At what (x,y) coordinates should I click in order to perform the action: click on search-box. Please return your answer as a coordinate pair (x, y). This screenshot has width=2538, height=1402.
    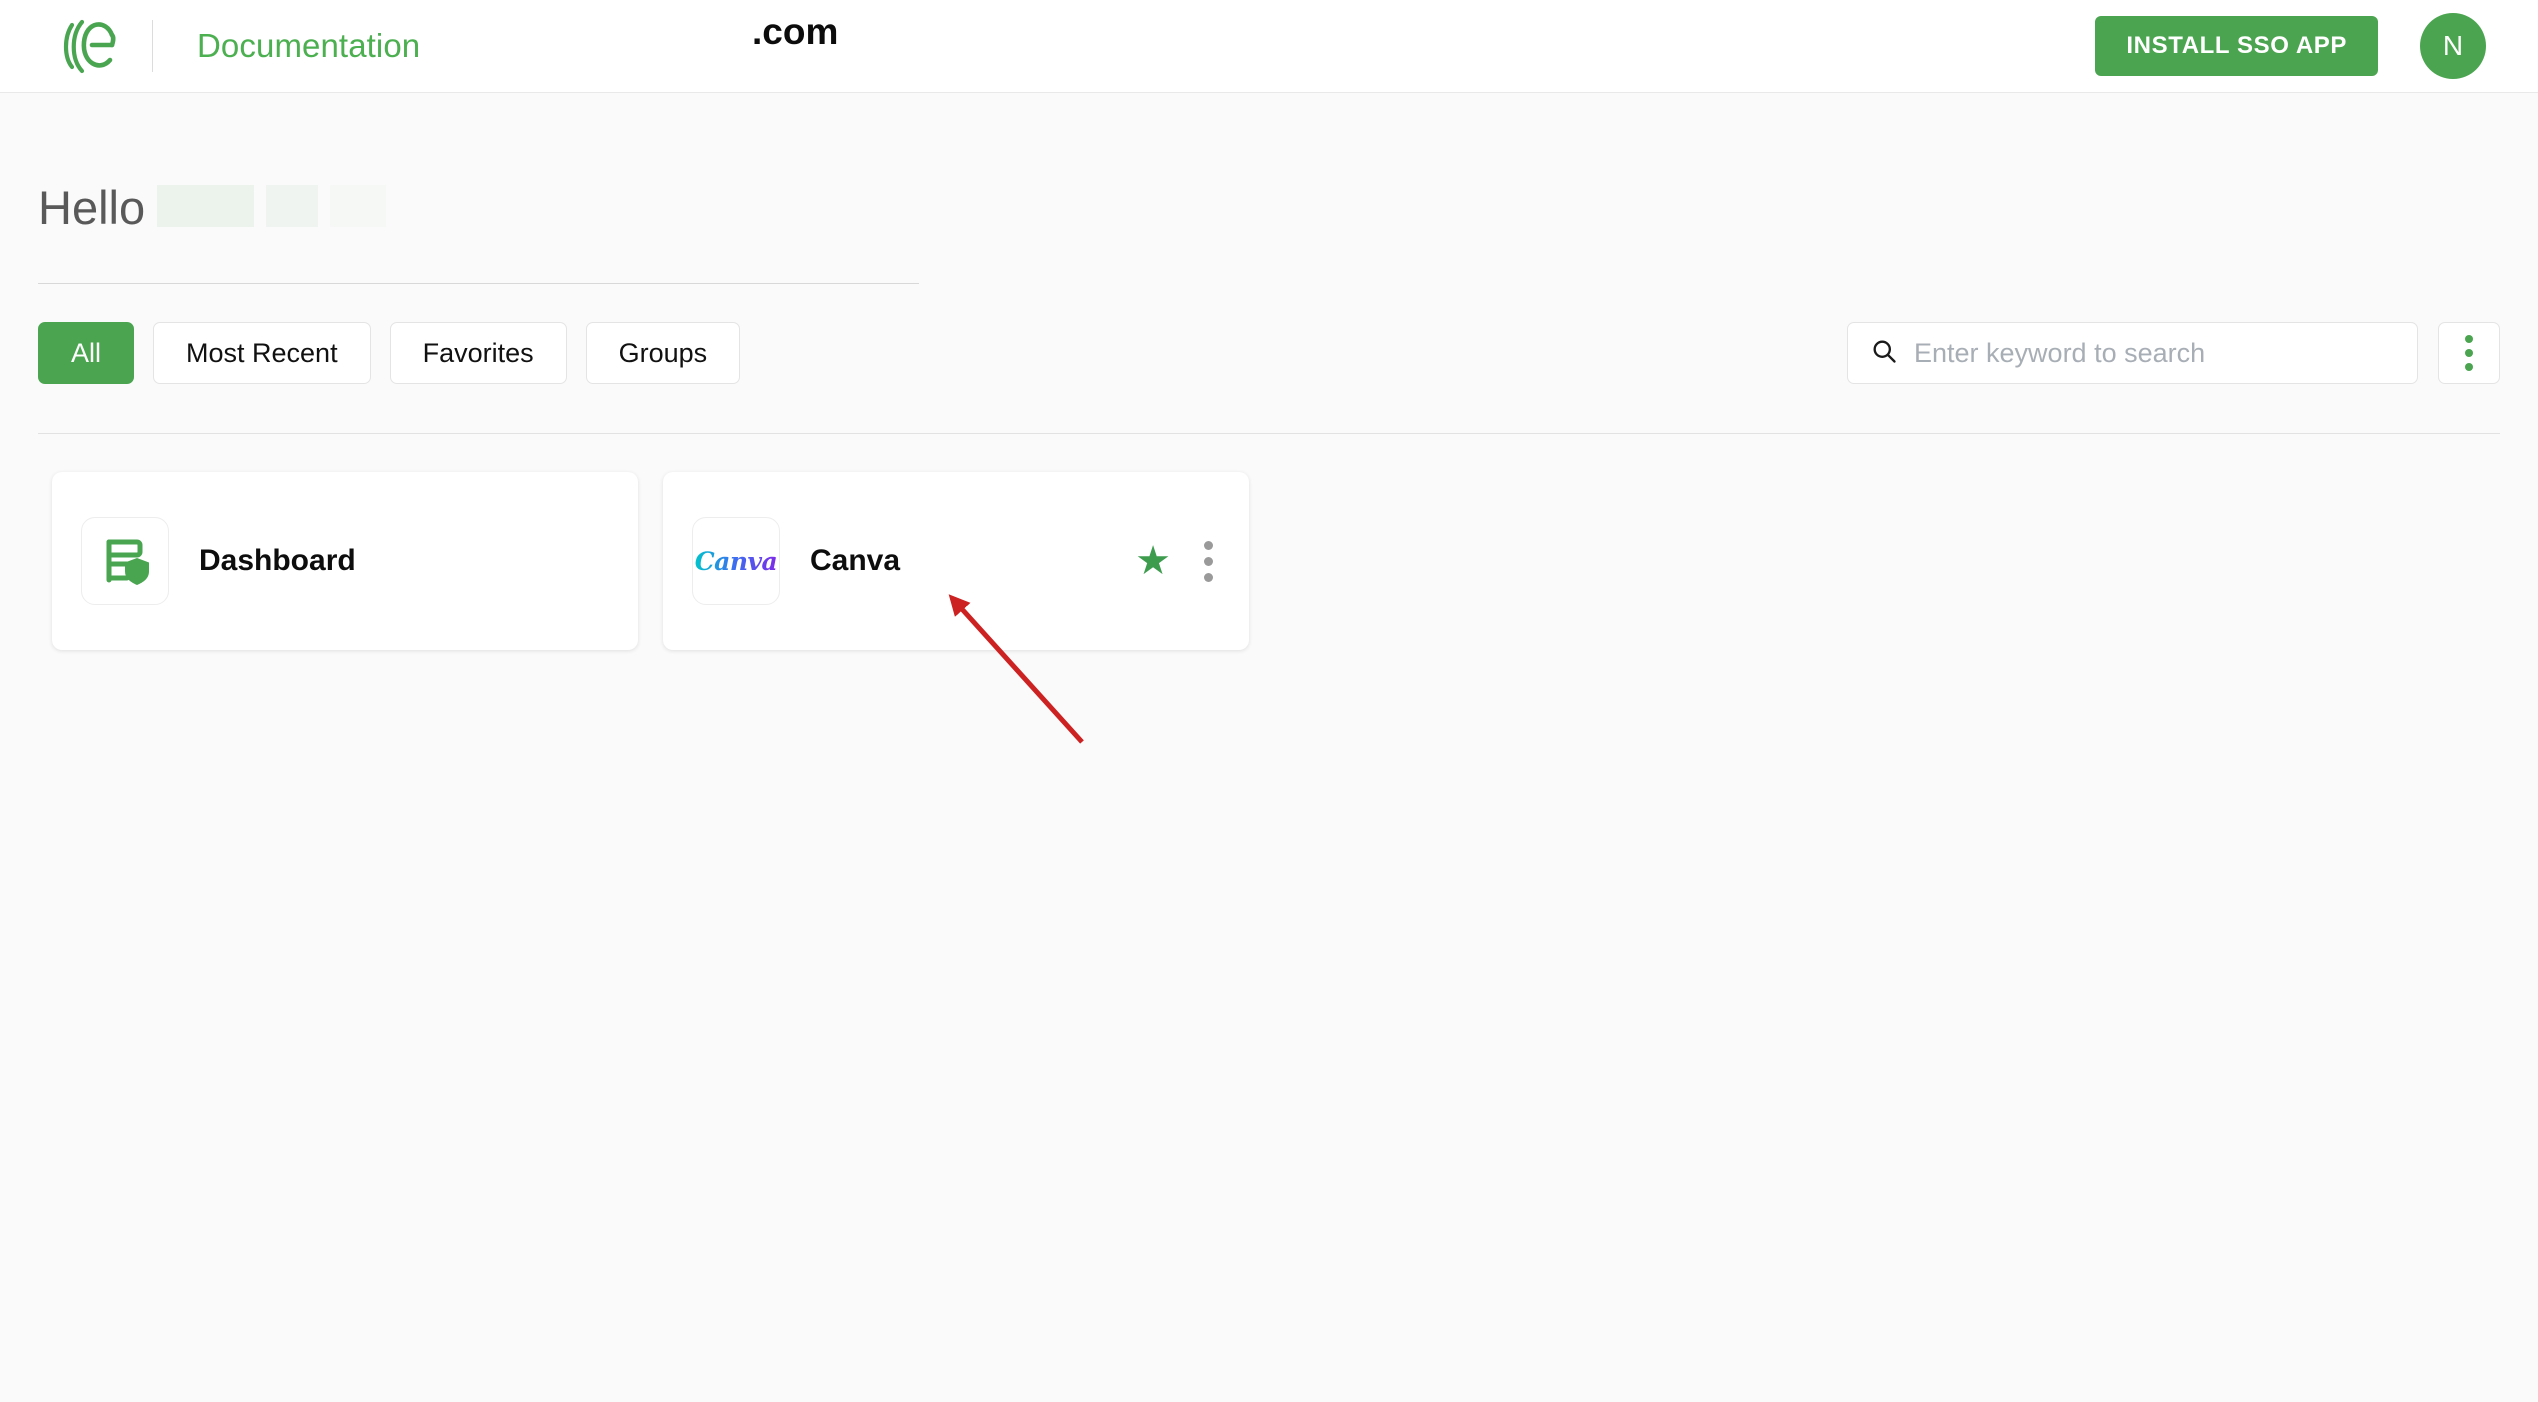
    Looking at the image, I should click on (2132, 353).